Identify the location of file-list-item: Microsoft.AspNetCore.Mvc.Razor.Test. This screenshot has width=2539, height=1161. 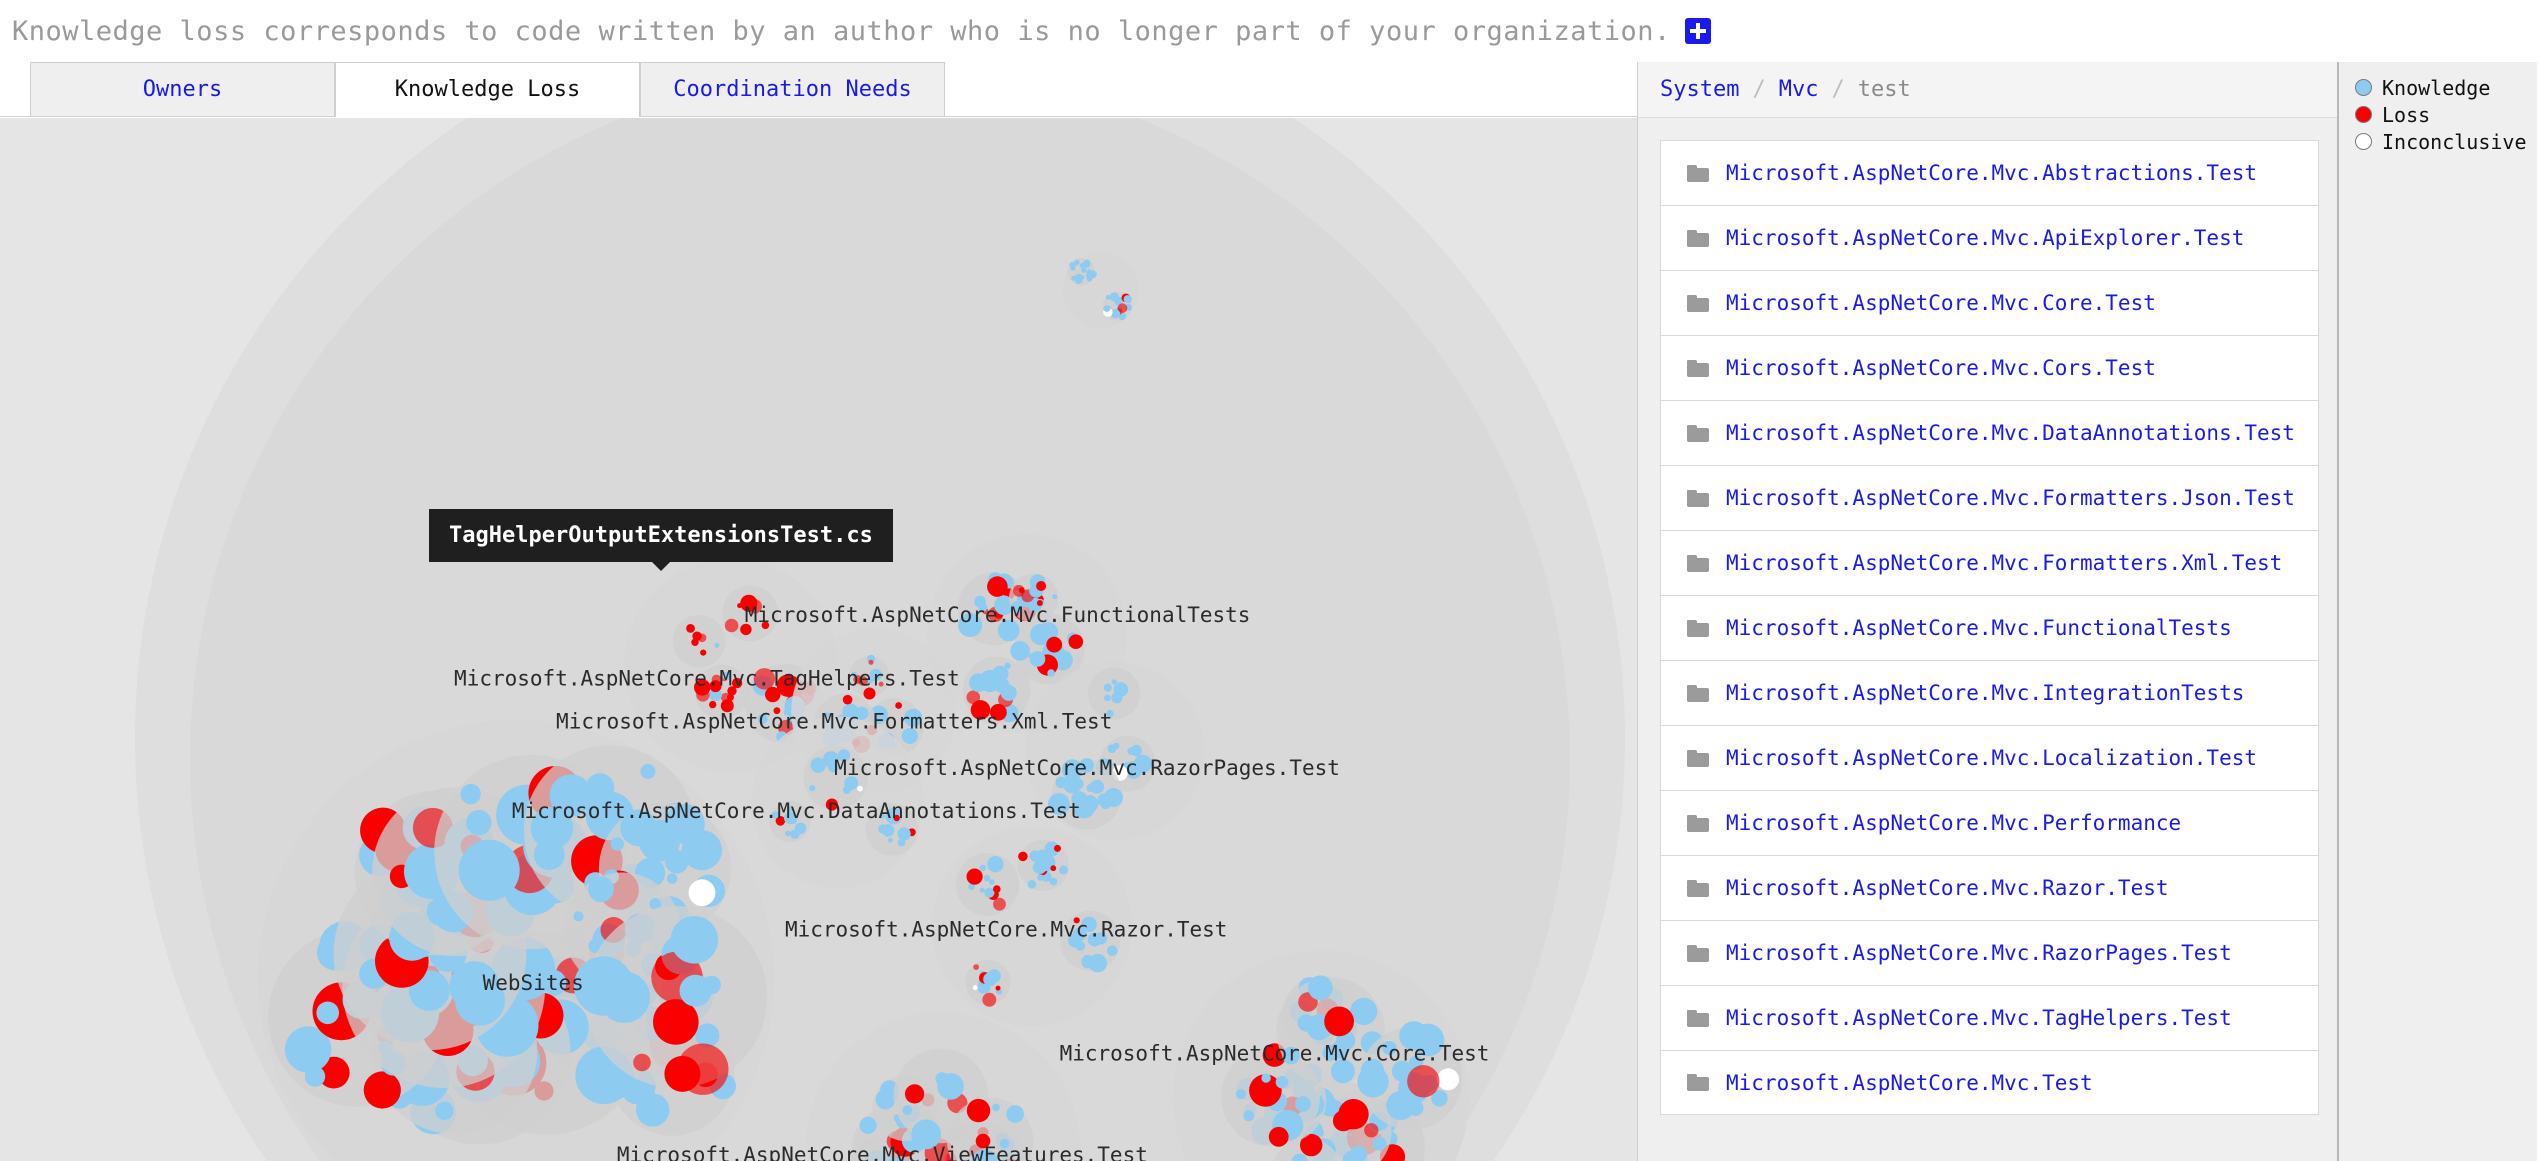
(1989, 887).